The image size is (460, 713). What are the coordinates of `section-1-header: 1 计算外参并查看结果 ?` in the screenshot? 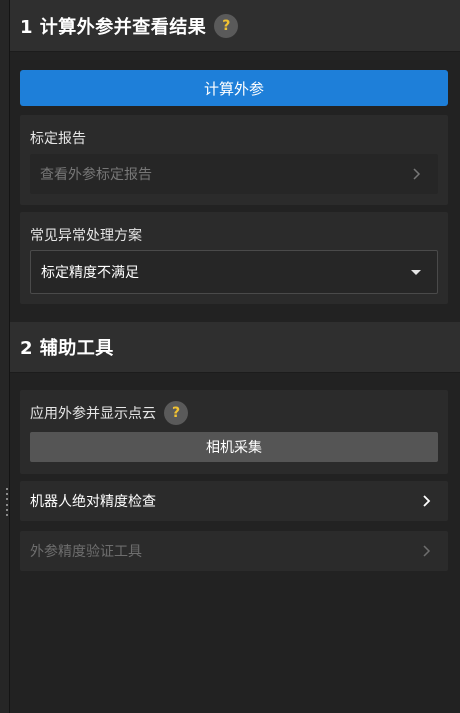 It's located at (235, 26).